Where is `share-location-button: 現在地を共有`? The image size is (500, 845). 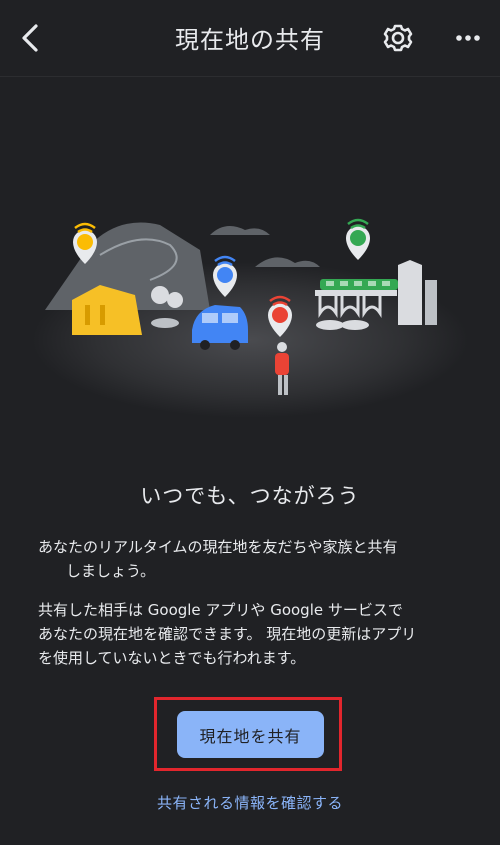
share-location-button: 現在地を共有 is located at coordinates (250, 734).